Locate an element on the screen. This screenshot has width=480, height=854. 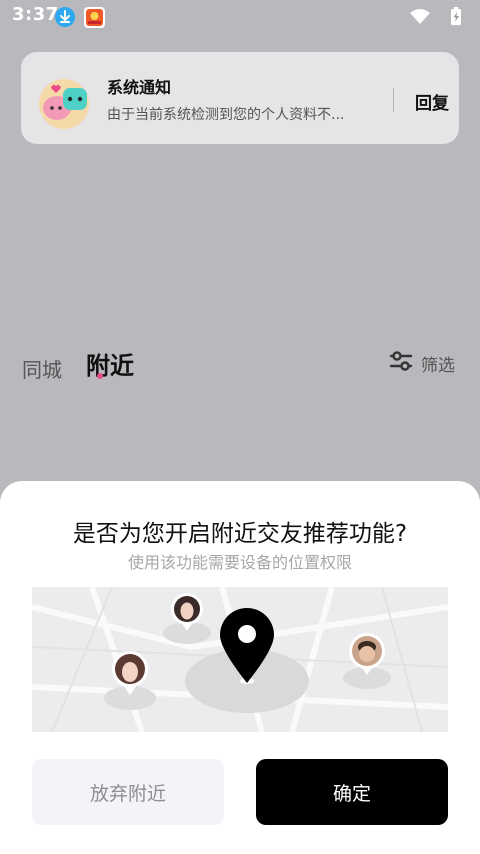
confirm-button: 确定 is located at coordinates (352, 792).